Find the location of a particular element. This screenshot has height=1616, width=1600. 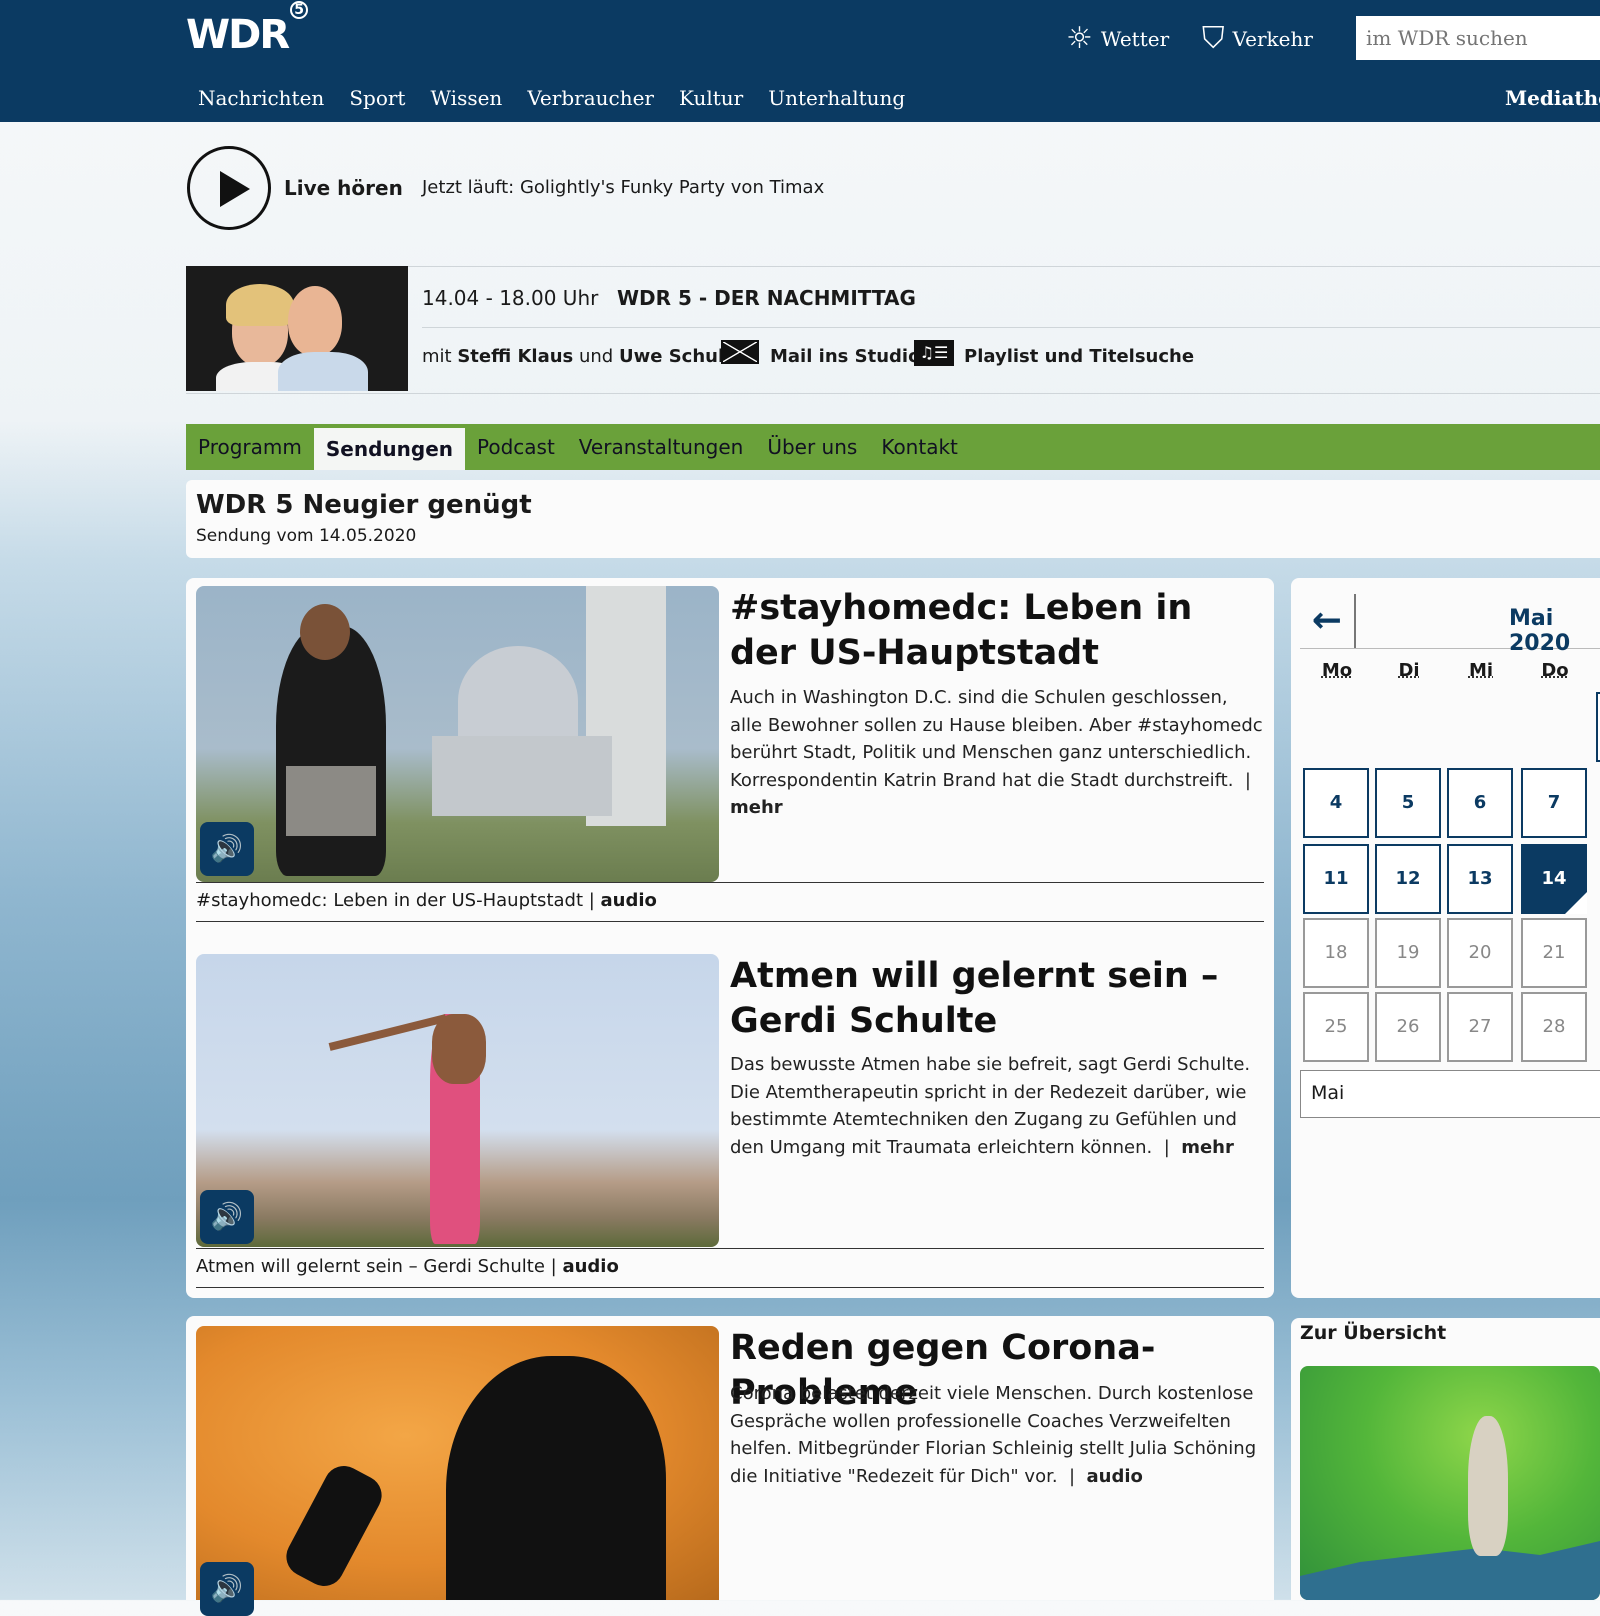

playlist-icon: ♫☰ is located at coordinates (934, 353).